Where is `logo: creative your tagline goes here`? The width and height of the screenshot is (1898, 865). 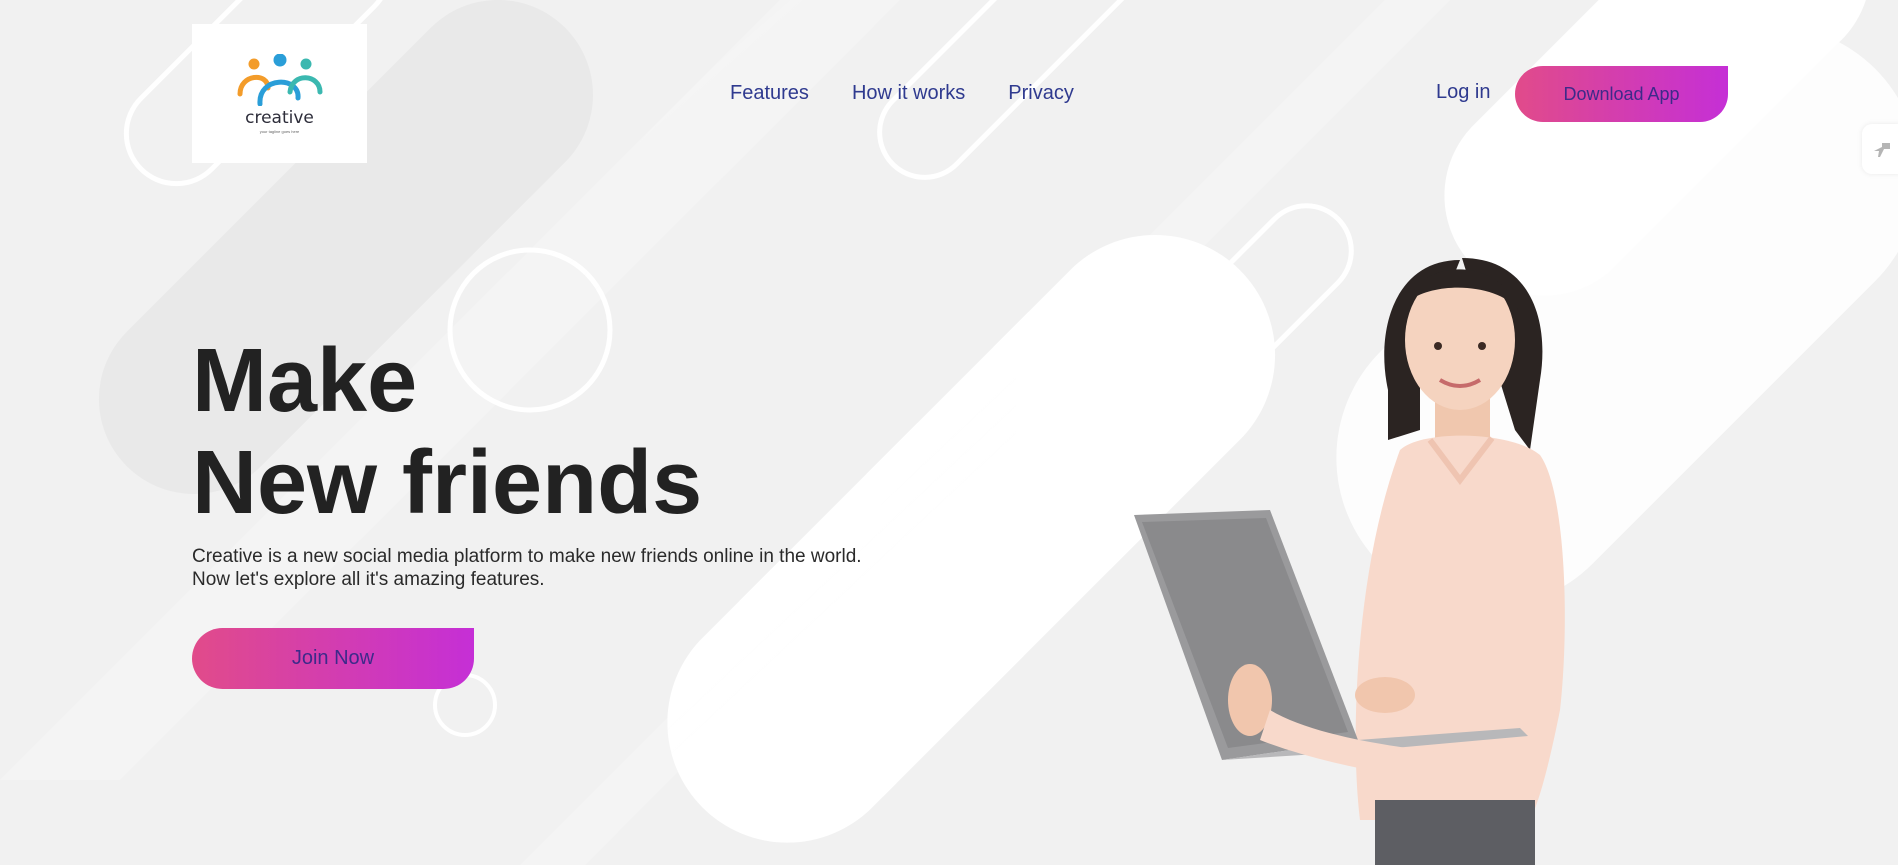 logo: creative your tagline goes here is located at coordinates (279, 93).